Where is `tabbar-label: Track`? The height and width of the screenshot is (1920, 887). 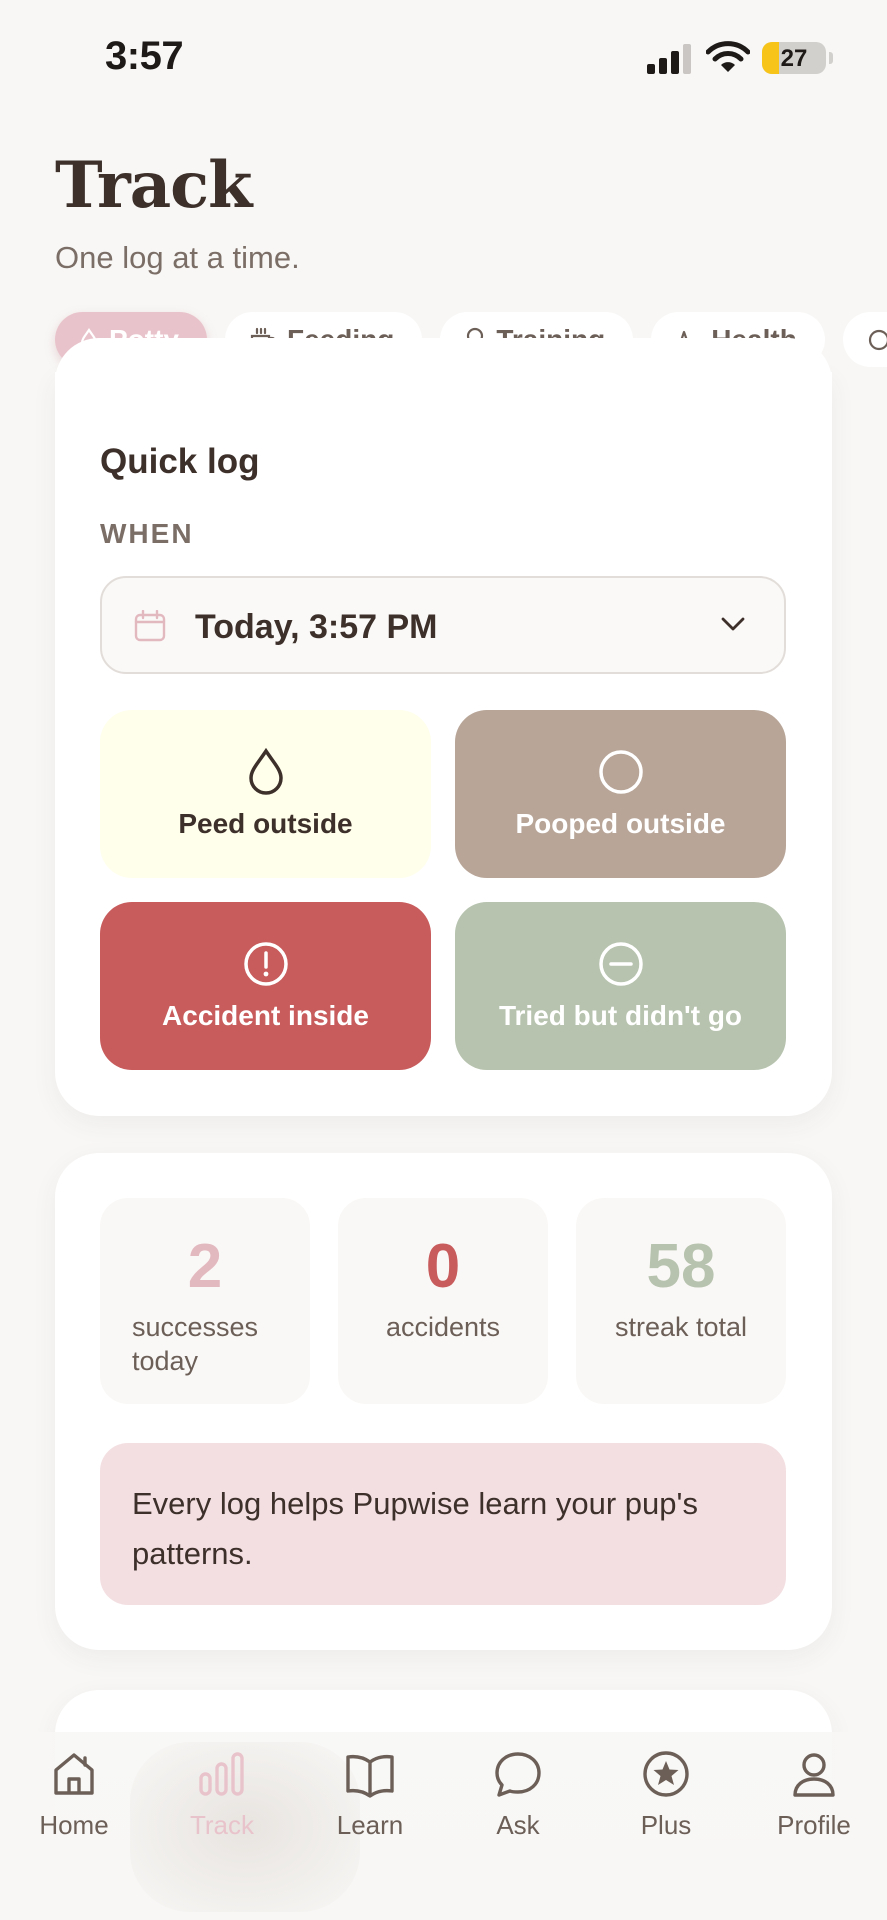 tabbar-label: Track is located at coordinates (222, 1825).